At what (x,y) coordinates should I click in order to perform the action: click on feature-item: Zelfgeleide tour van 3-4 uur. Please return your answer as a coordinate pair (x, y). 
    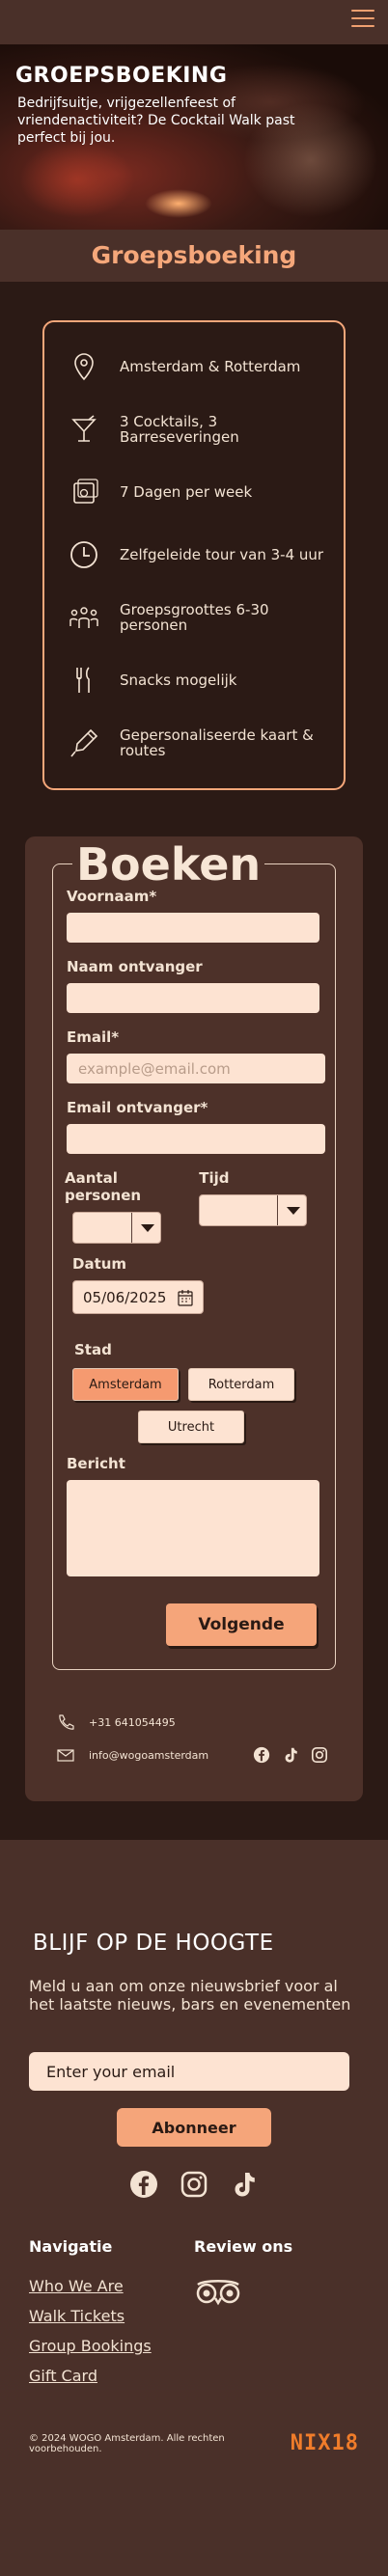
    Looking at the image, I should click on (194, 555).